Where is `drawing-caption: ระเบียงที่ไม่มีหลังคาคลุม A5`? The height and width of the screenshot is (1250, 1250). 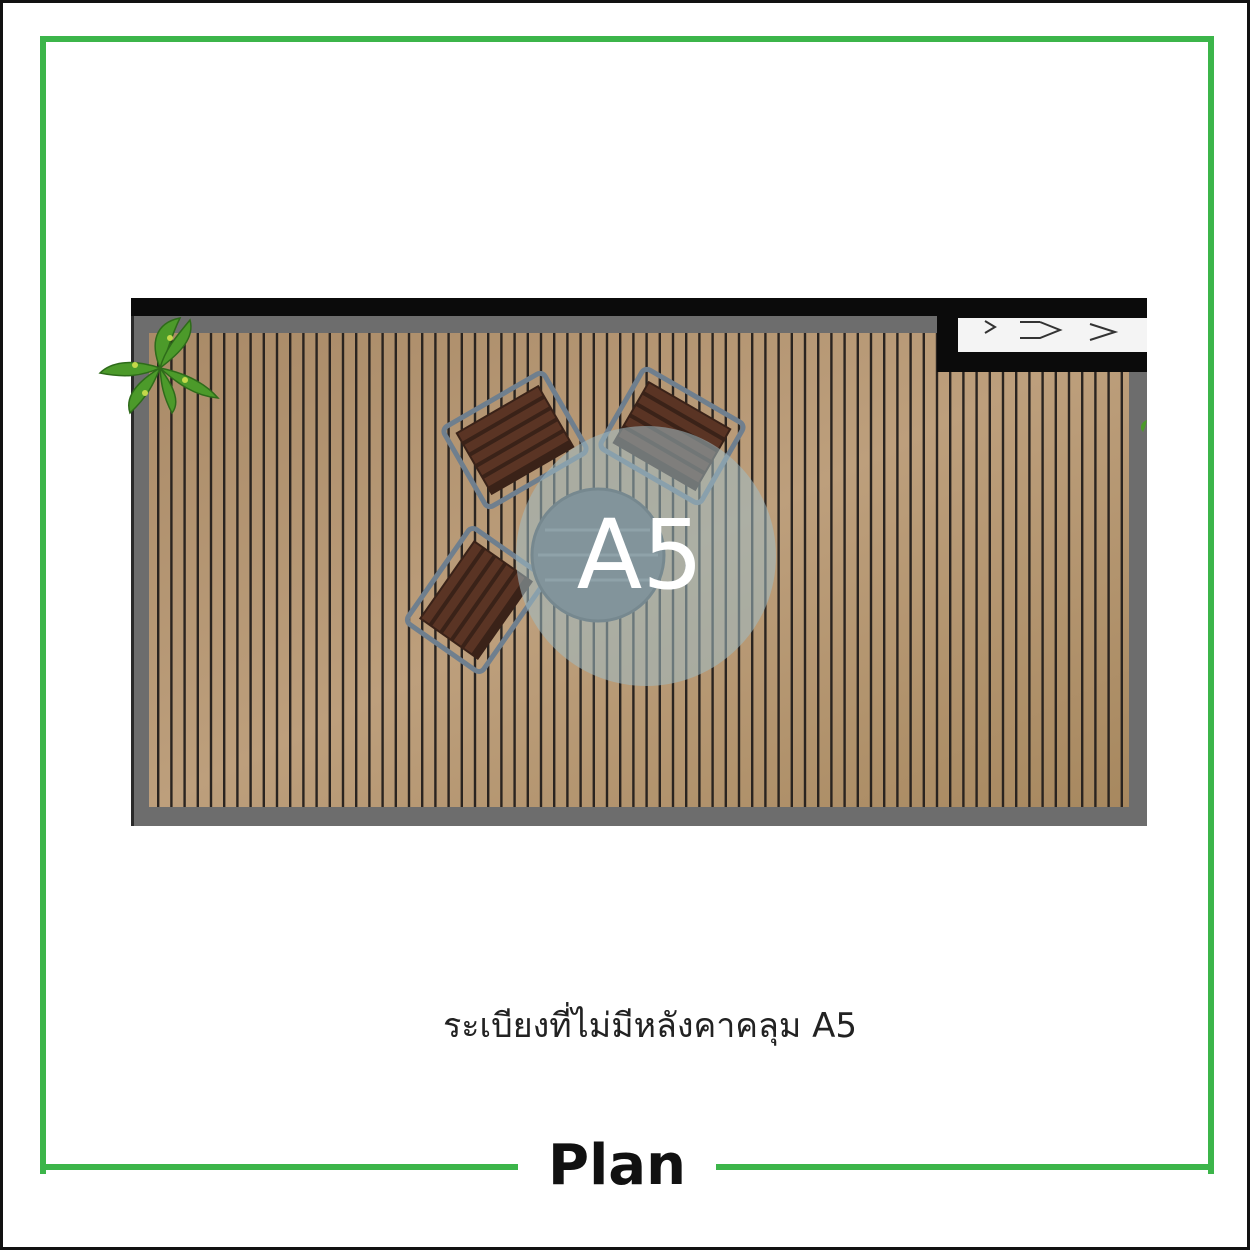 drawing-caption: ระเบียงที่ไม่มีหลังคาคลุม A5 is located at coordinates (650, 1026).